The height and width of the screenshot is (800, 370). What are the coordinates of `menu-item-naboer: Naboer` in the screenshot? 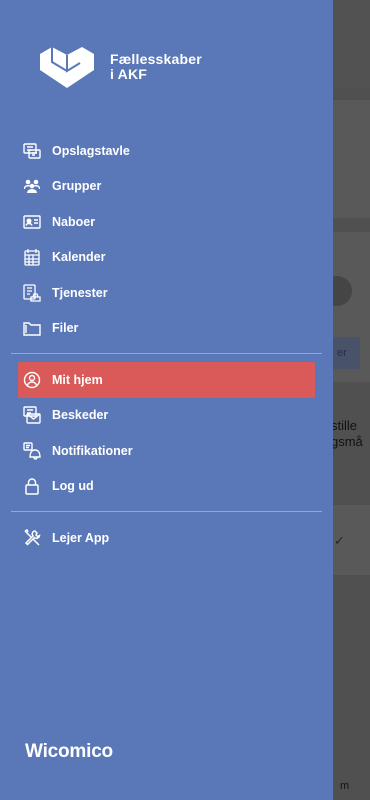 It's located at (166, 222).